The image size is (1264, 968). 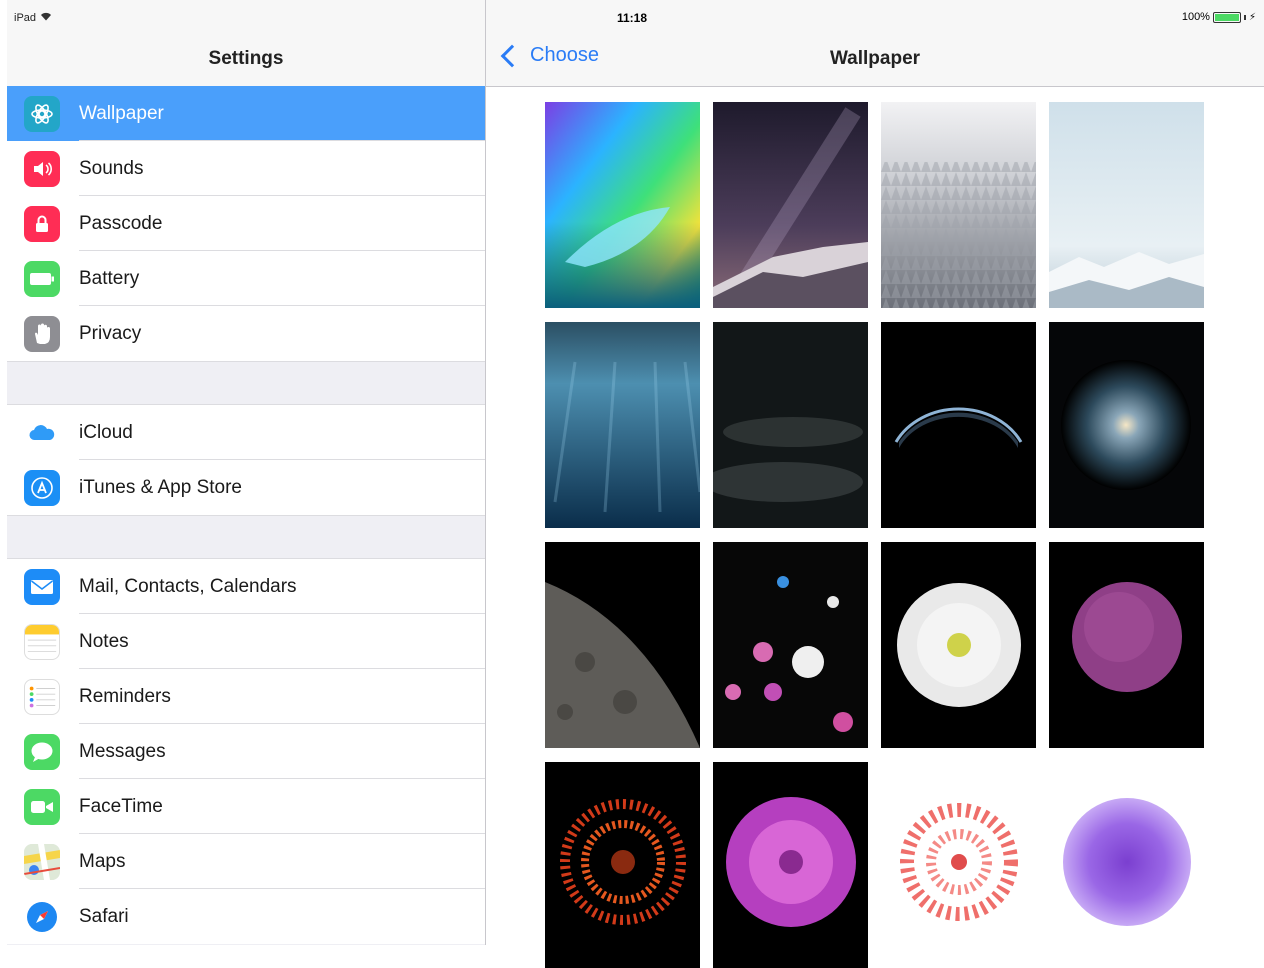 What do you see at coordinates (1126, 645) in the screenshot?
I see `wallpaper-purple-hydrangea` at bounding box center [1126, 645].